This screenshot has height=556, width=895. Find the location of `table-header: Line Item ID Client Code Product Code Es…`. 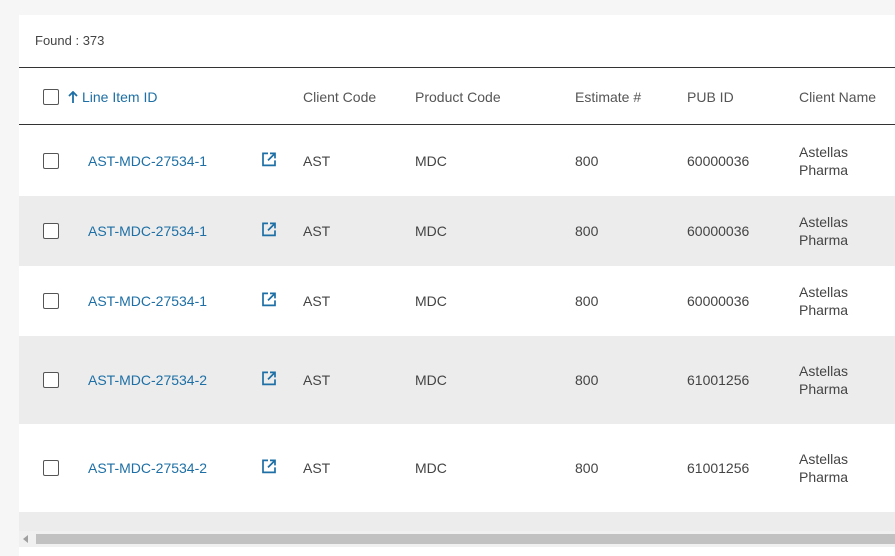

table-header: Line Item ID Client Code Product Code Es… is located at coordinates (457, 96).